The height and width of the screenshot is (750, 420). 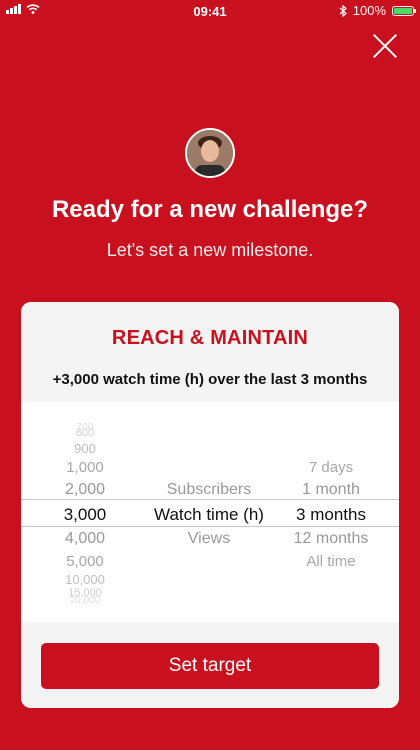 What do you see at coordinates (331, 467) in the screenshot?
I see `period-option: 7 days` at bounding box center [331, 467].